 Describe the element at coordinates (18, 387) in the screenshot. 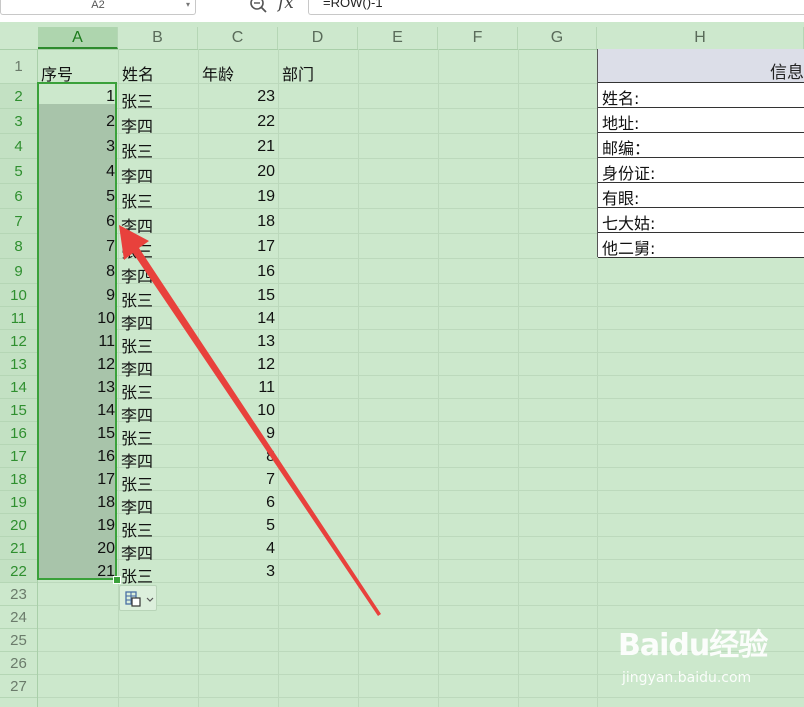

I see `row-header-14: 14` at that location.